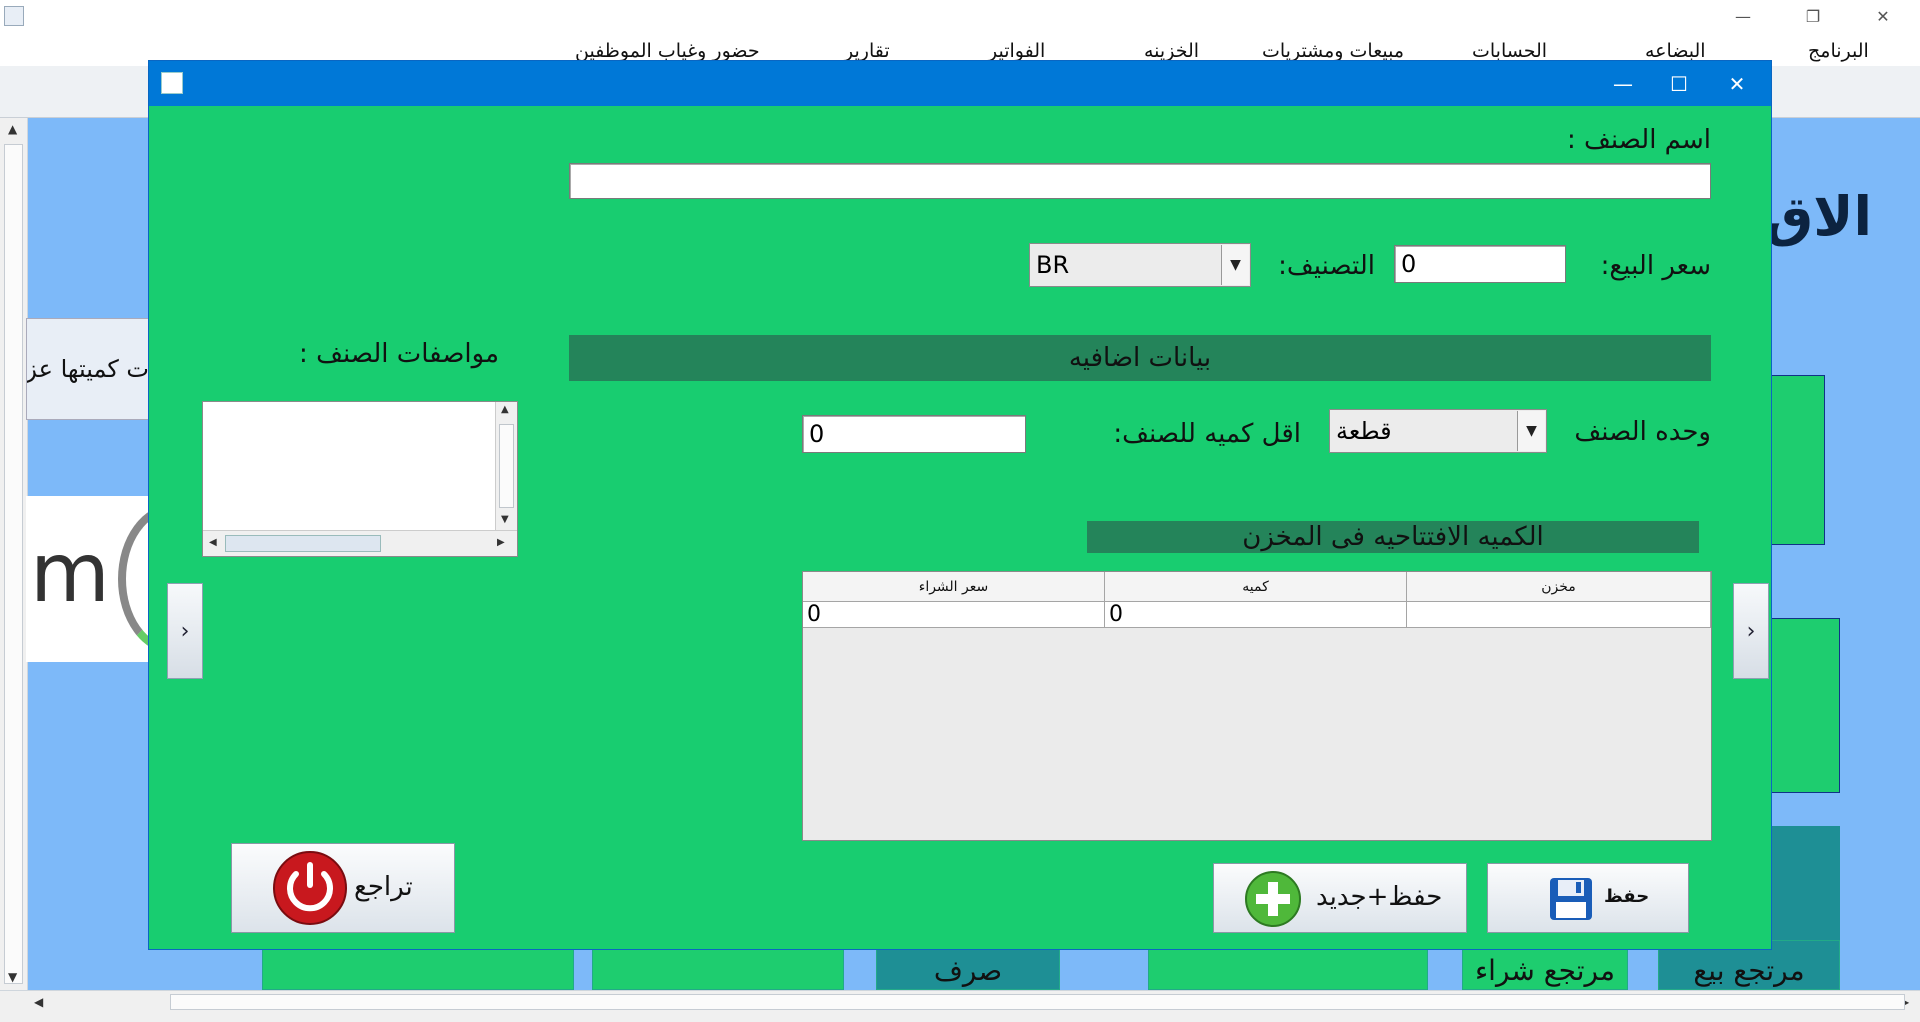  I want to click on description-horizontal-scrollbar: ◀ ▶, so click(360, 543).